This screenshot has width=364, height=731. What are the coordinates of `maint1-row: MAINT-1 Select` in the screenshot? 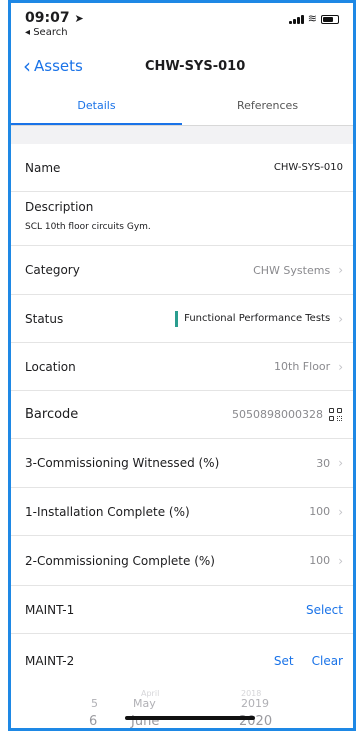 It's located at (182, 610).